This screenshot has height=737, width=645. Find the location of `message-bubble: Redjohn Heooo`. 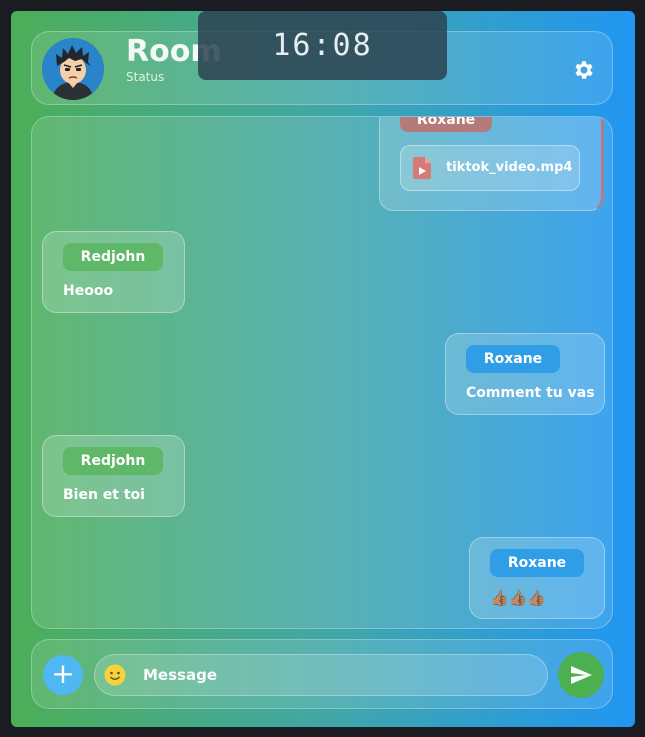

message-bubble: Redjohn Heooo is located at coordinates (113, 272).